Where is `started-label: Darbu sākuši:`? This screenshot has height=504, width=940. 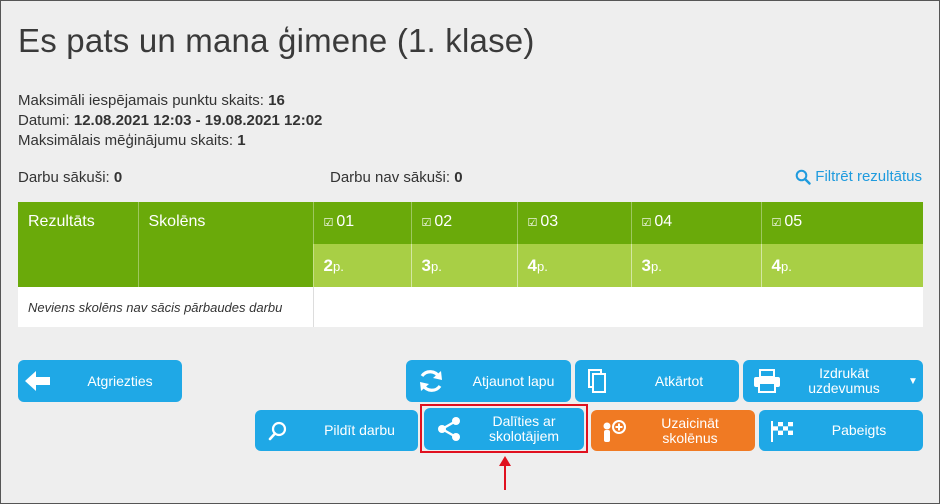
started-label: Darbu sākuši: is located at coordinates (64, 177).